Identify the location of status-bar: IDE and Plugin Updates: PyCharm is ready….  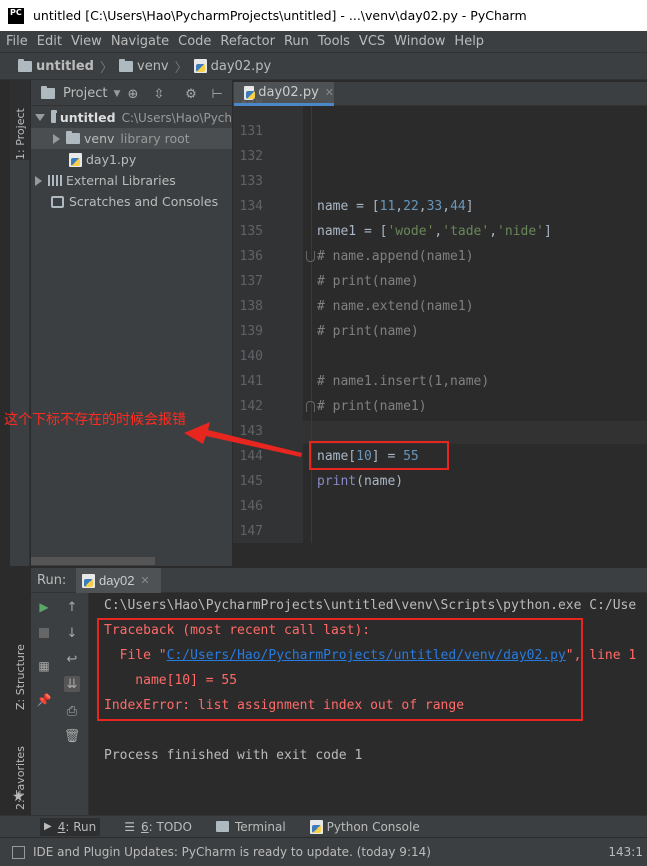
(323, 851).